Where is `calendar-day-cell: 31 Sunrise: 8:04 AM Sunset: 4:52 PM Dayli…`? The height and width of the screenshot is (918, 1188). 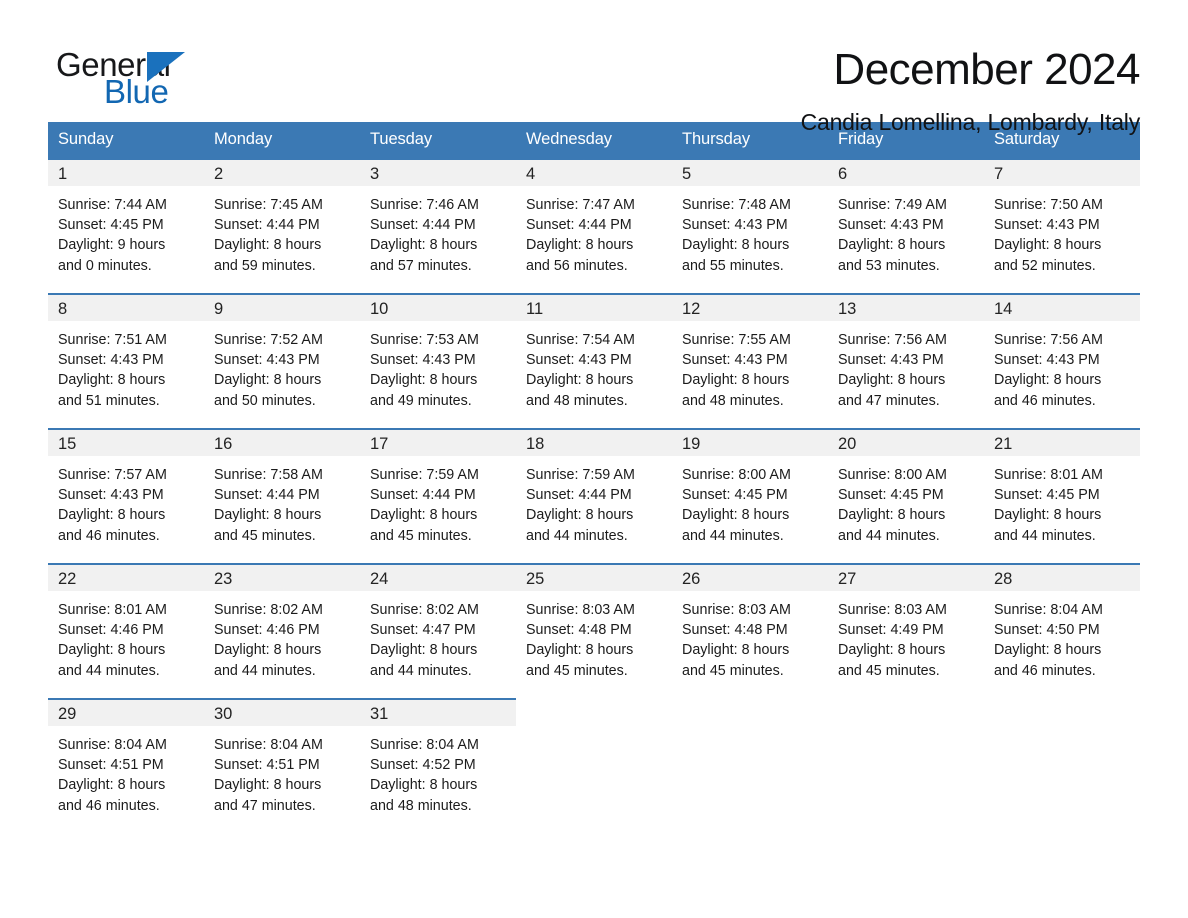 calendar-day-cell: 31 Sunrise: 8:04 AM Sunset: 4:52 PM Dayli… is located at coordinates (438, 765).